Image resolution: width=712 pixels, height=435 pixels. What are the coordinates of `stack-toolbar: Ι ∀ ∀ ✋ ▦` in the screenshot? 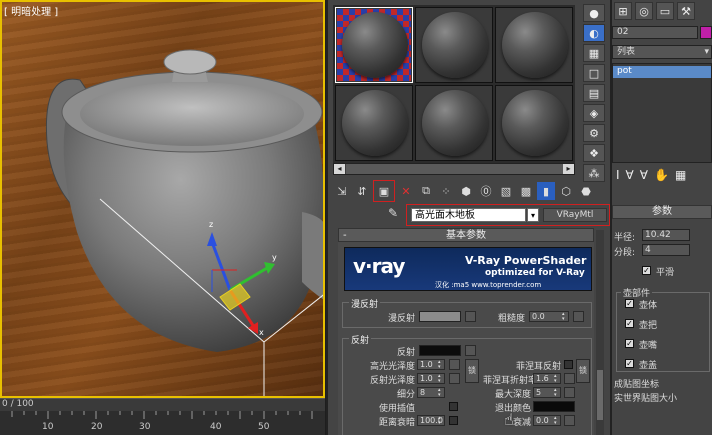 It's located at (662, 178).